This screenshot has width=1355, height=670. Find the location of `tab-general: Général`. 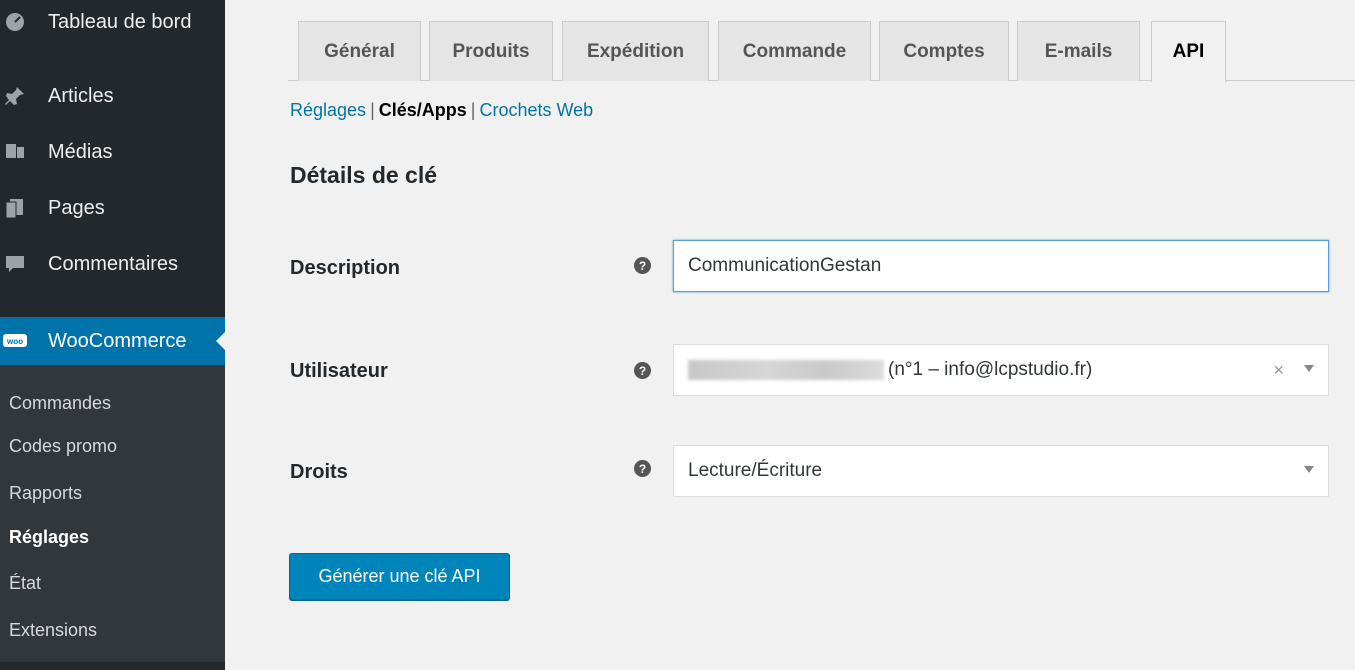

tab-general: Général is located at coordinates (359, 51).